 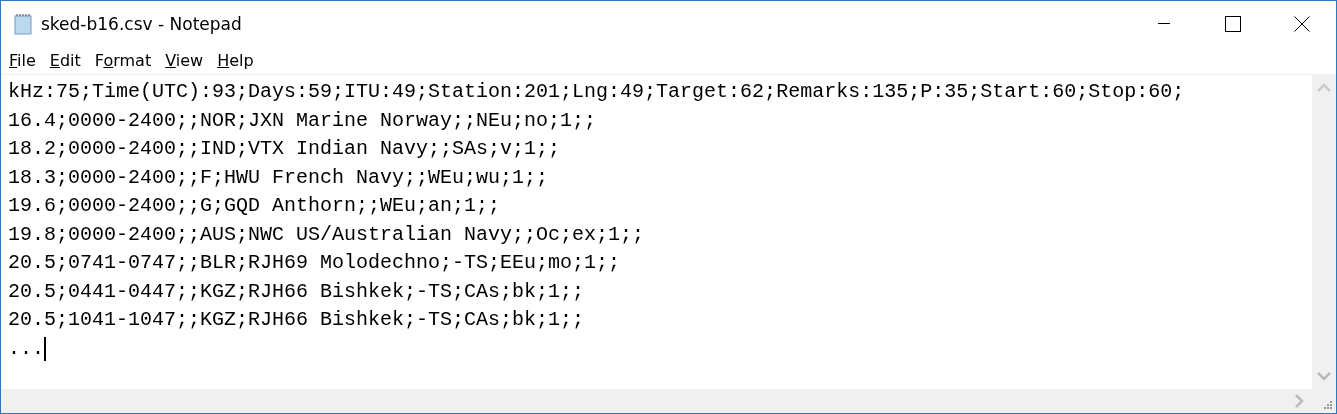 What do you see at coordinates (1299, 401) in the screenshot?
I see `scroll-right-icon` at bounding box center [1299, 401].